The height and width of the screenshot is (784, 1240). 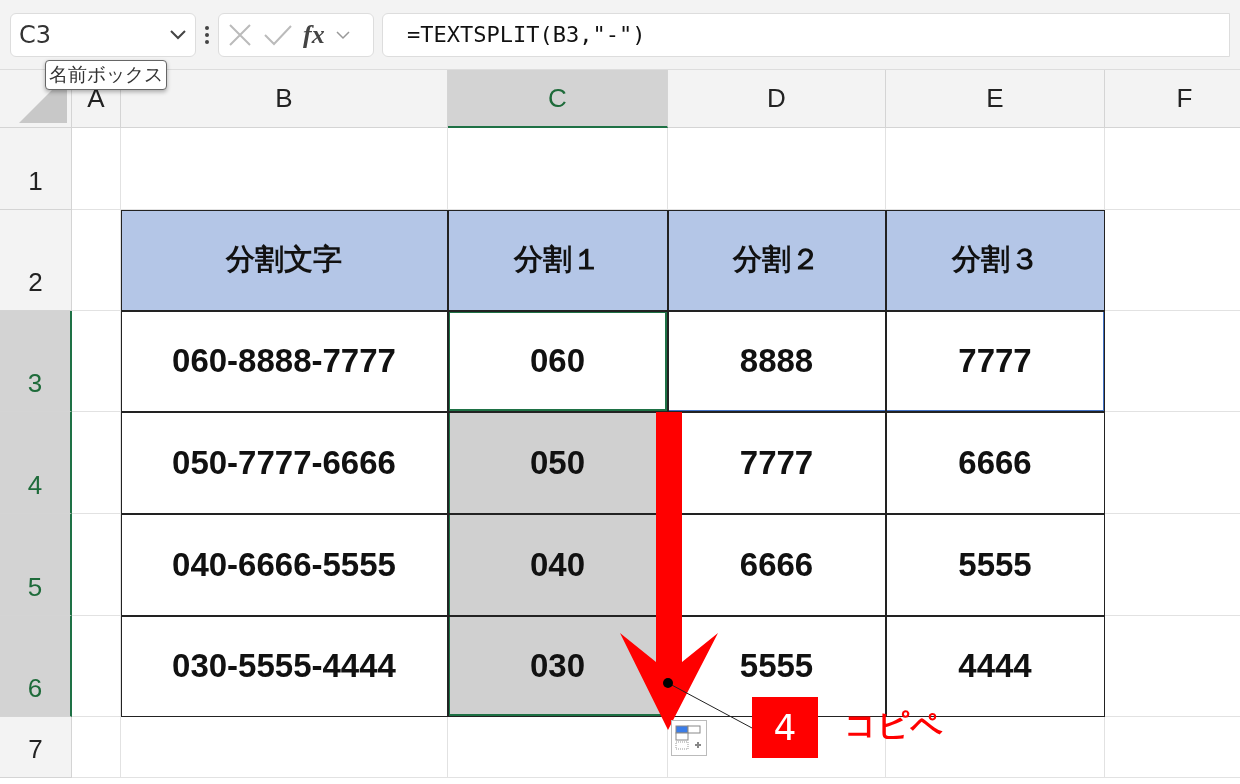 What do you see at coordinates (1172, 99) in the screenshot?
I see `column-header: F` at bounding box center [1172, 99].